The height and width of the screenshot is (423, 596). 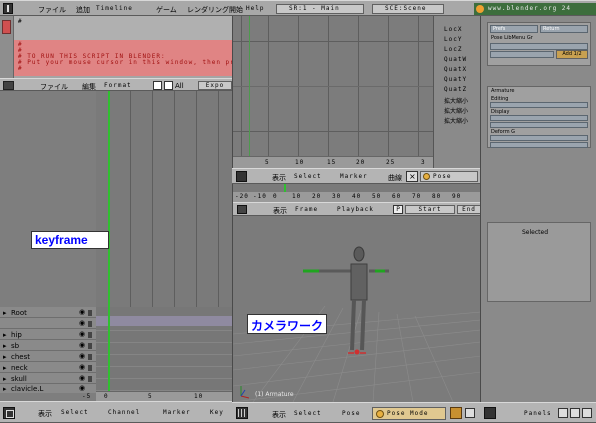 What do you see at coordinates (114, 8) in the screenshot?
I see `topbar-menu-timeline: Timeline` at bounding box center [114, 8].